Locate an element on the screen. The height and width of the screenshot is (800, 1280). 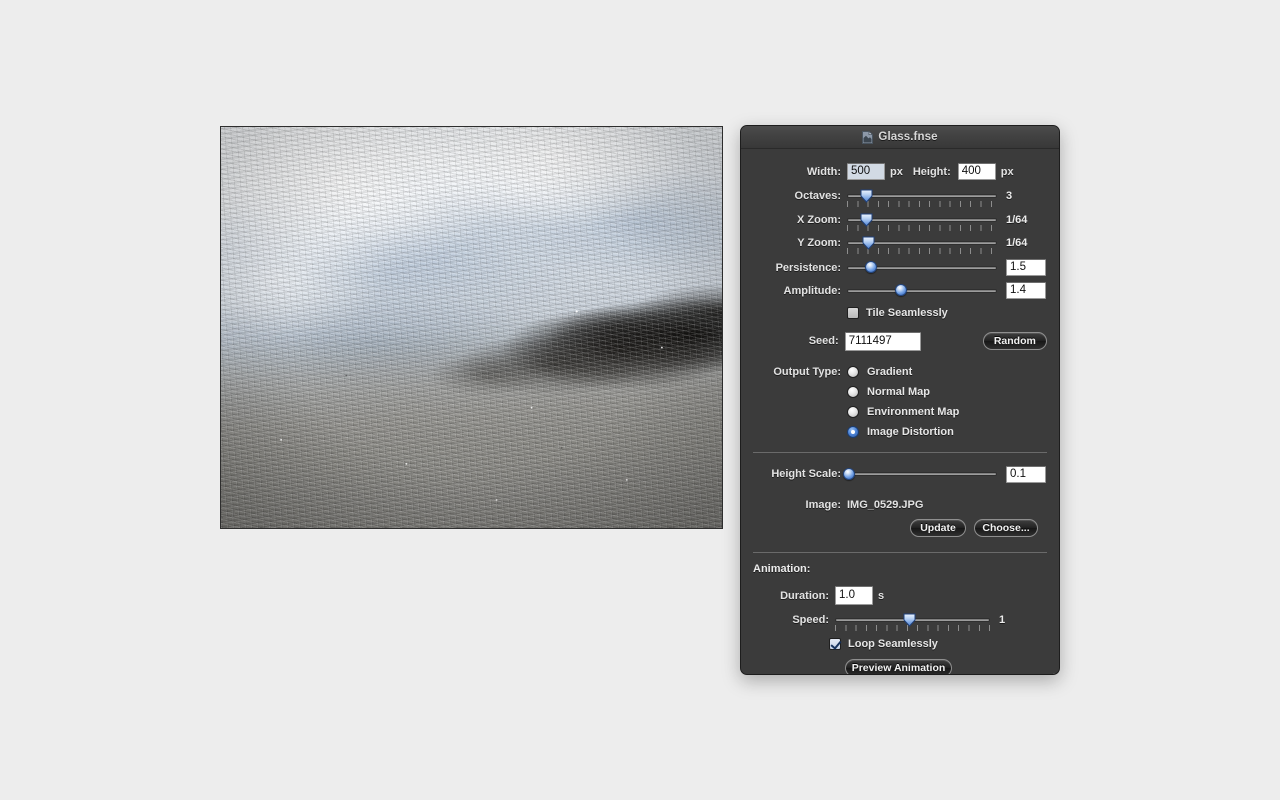
octaves-value: 3 is located at coordinates (1009, 196).